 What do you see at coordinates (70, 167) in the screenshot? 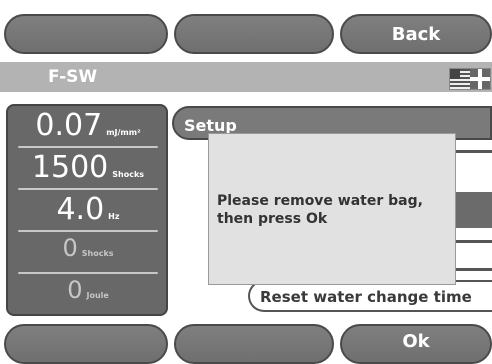
I see `shock-count-value: 1500` at bounding box center [70, 167].